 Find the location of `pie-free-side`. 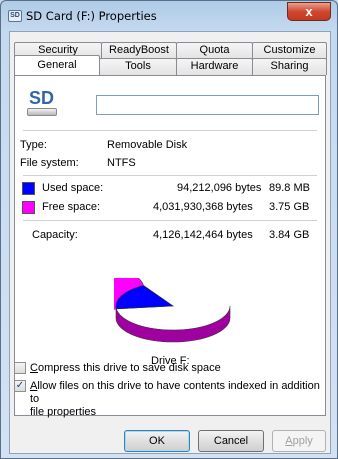

pie-free-side is located at coordinates (173, 324).